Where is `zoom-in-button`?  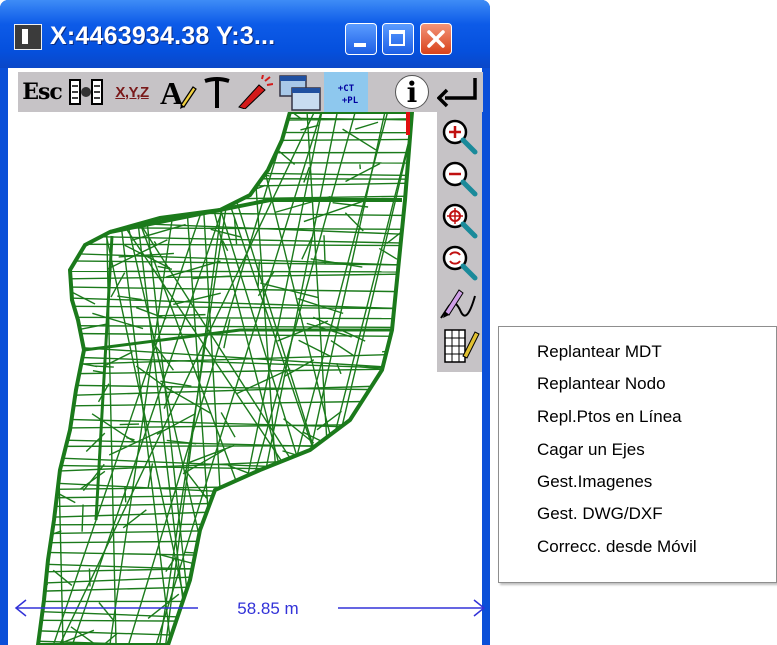
zoom-in-button is located at coordinates (459, 136).